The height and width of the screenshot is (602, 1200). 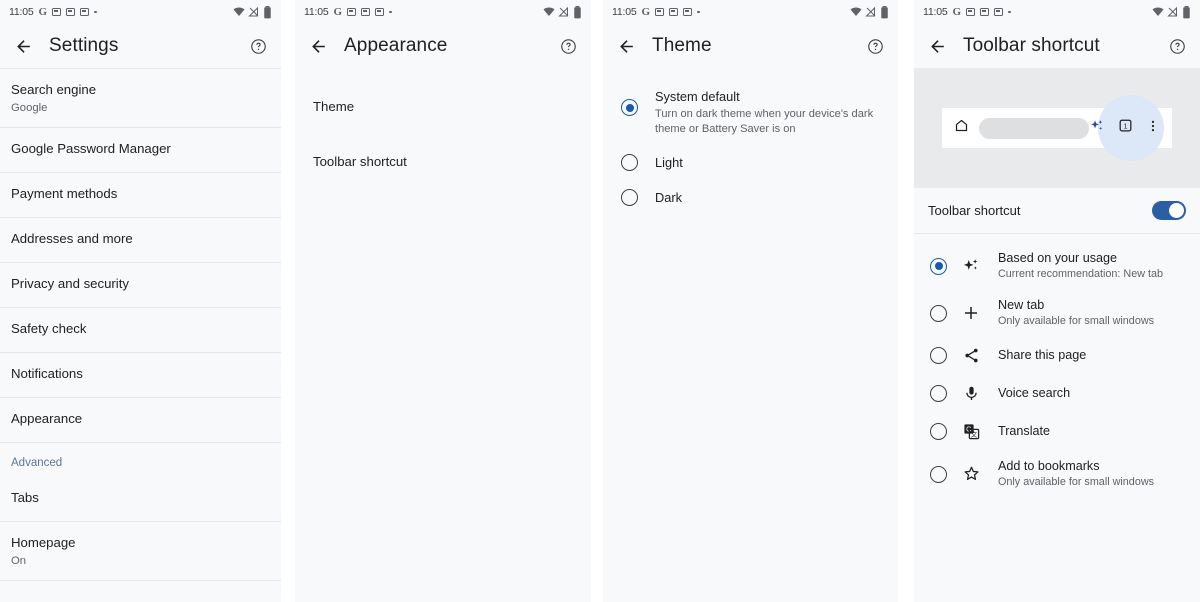 I want to click on settings-row-privacy-and-security: Privacy and security, so click(x=140, y=285).